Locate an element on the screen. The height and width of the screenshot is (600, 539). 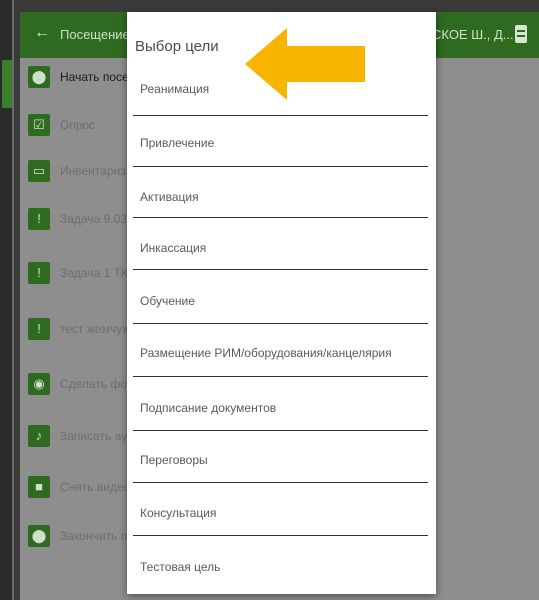
list-item-label: Опрос is located at coordinates (78, 125).